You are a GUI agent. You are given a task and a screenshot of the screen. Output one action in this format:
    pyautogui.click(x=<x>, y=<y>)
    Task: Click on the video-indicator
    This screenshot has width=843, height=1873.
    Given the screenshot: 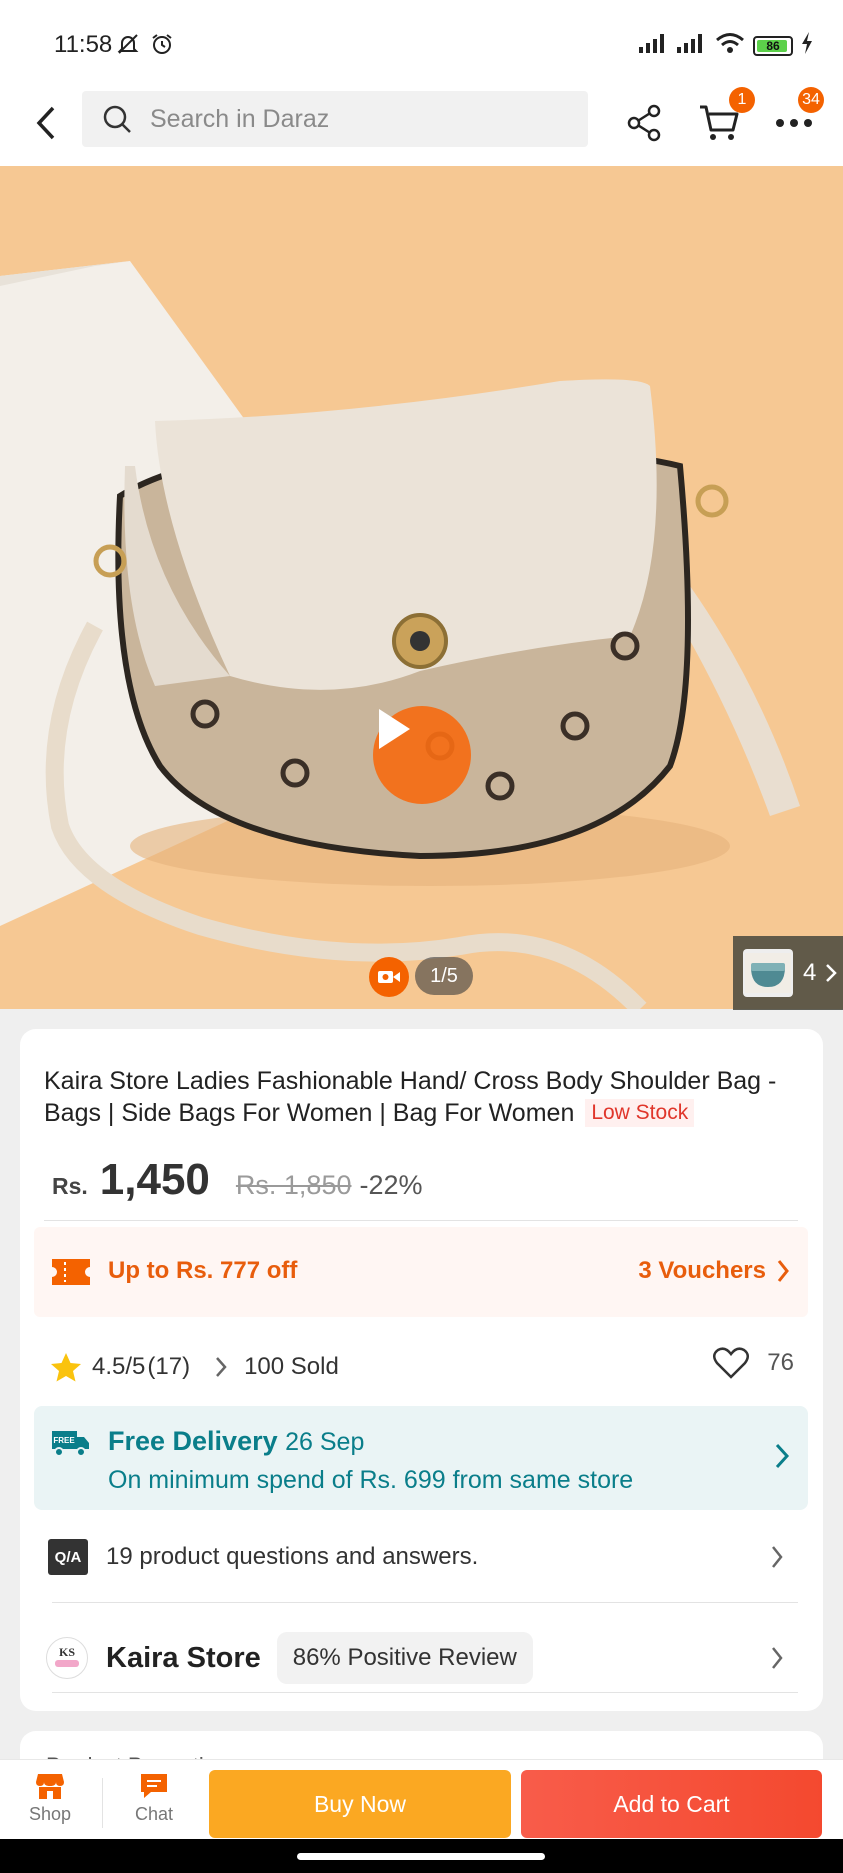 What is the action you would take?
    pyautogui.click(x=389, y=977)
    